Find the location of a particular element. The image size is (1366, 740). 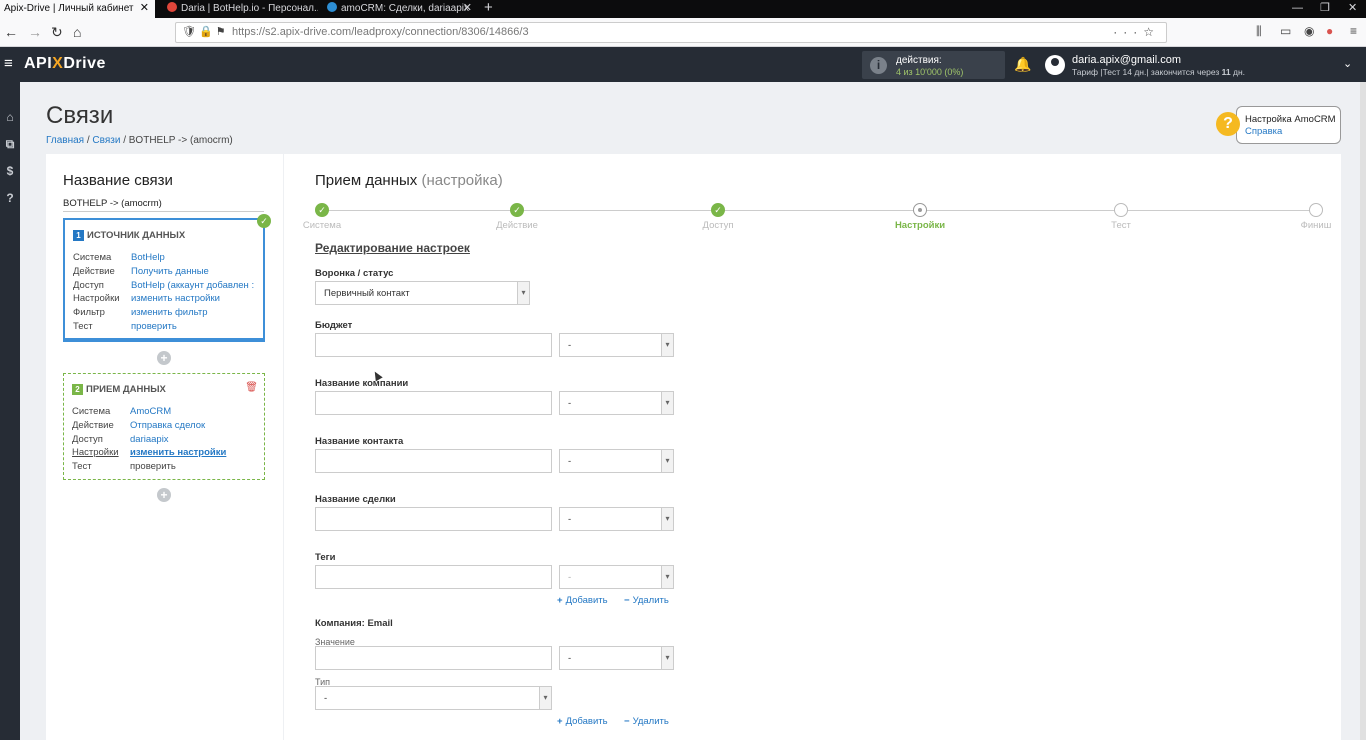

actions-count: 4 из 10'000 (0%) is located at coordinates (930, 72).